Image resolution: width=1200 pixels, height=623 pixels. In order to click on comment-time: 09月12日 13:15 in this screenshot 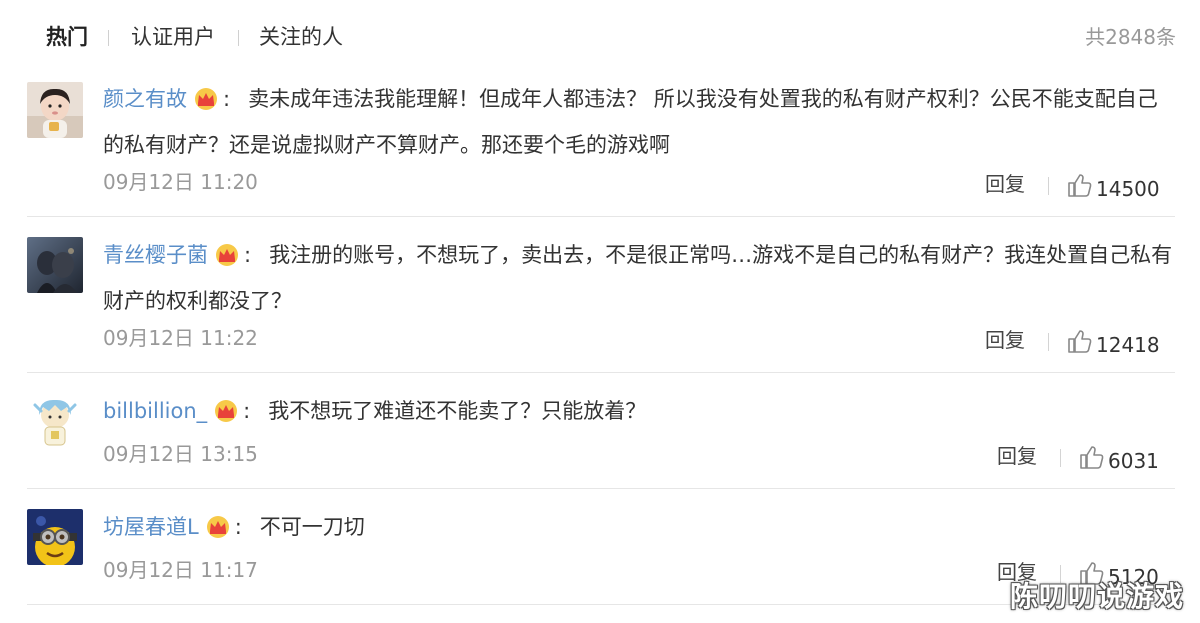, I will do `click(180, 454)`.